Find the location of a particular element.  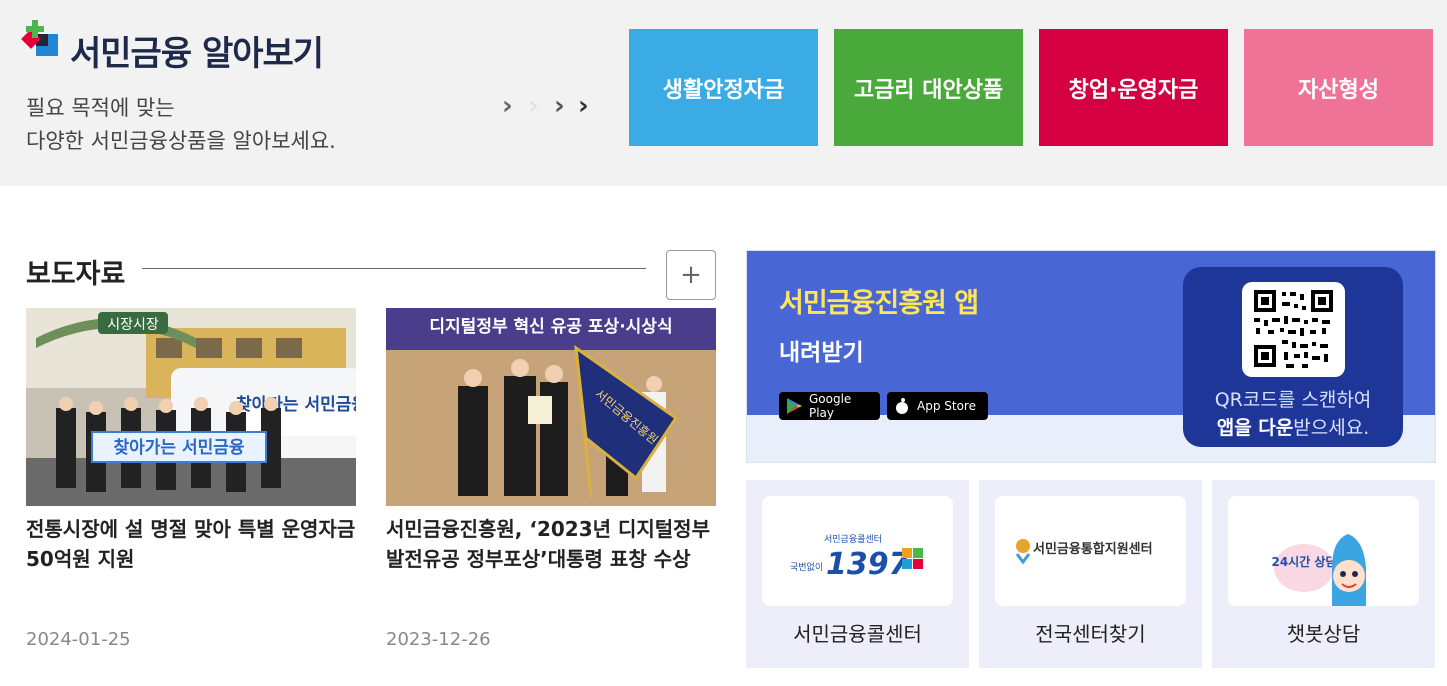

intro-title: 서민금융 알아보기 is located at coordinates (197, 54).